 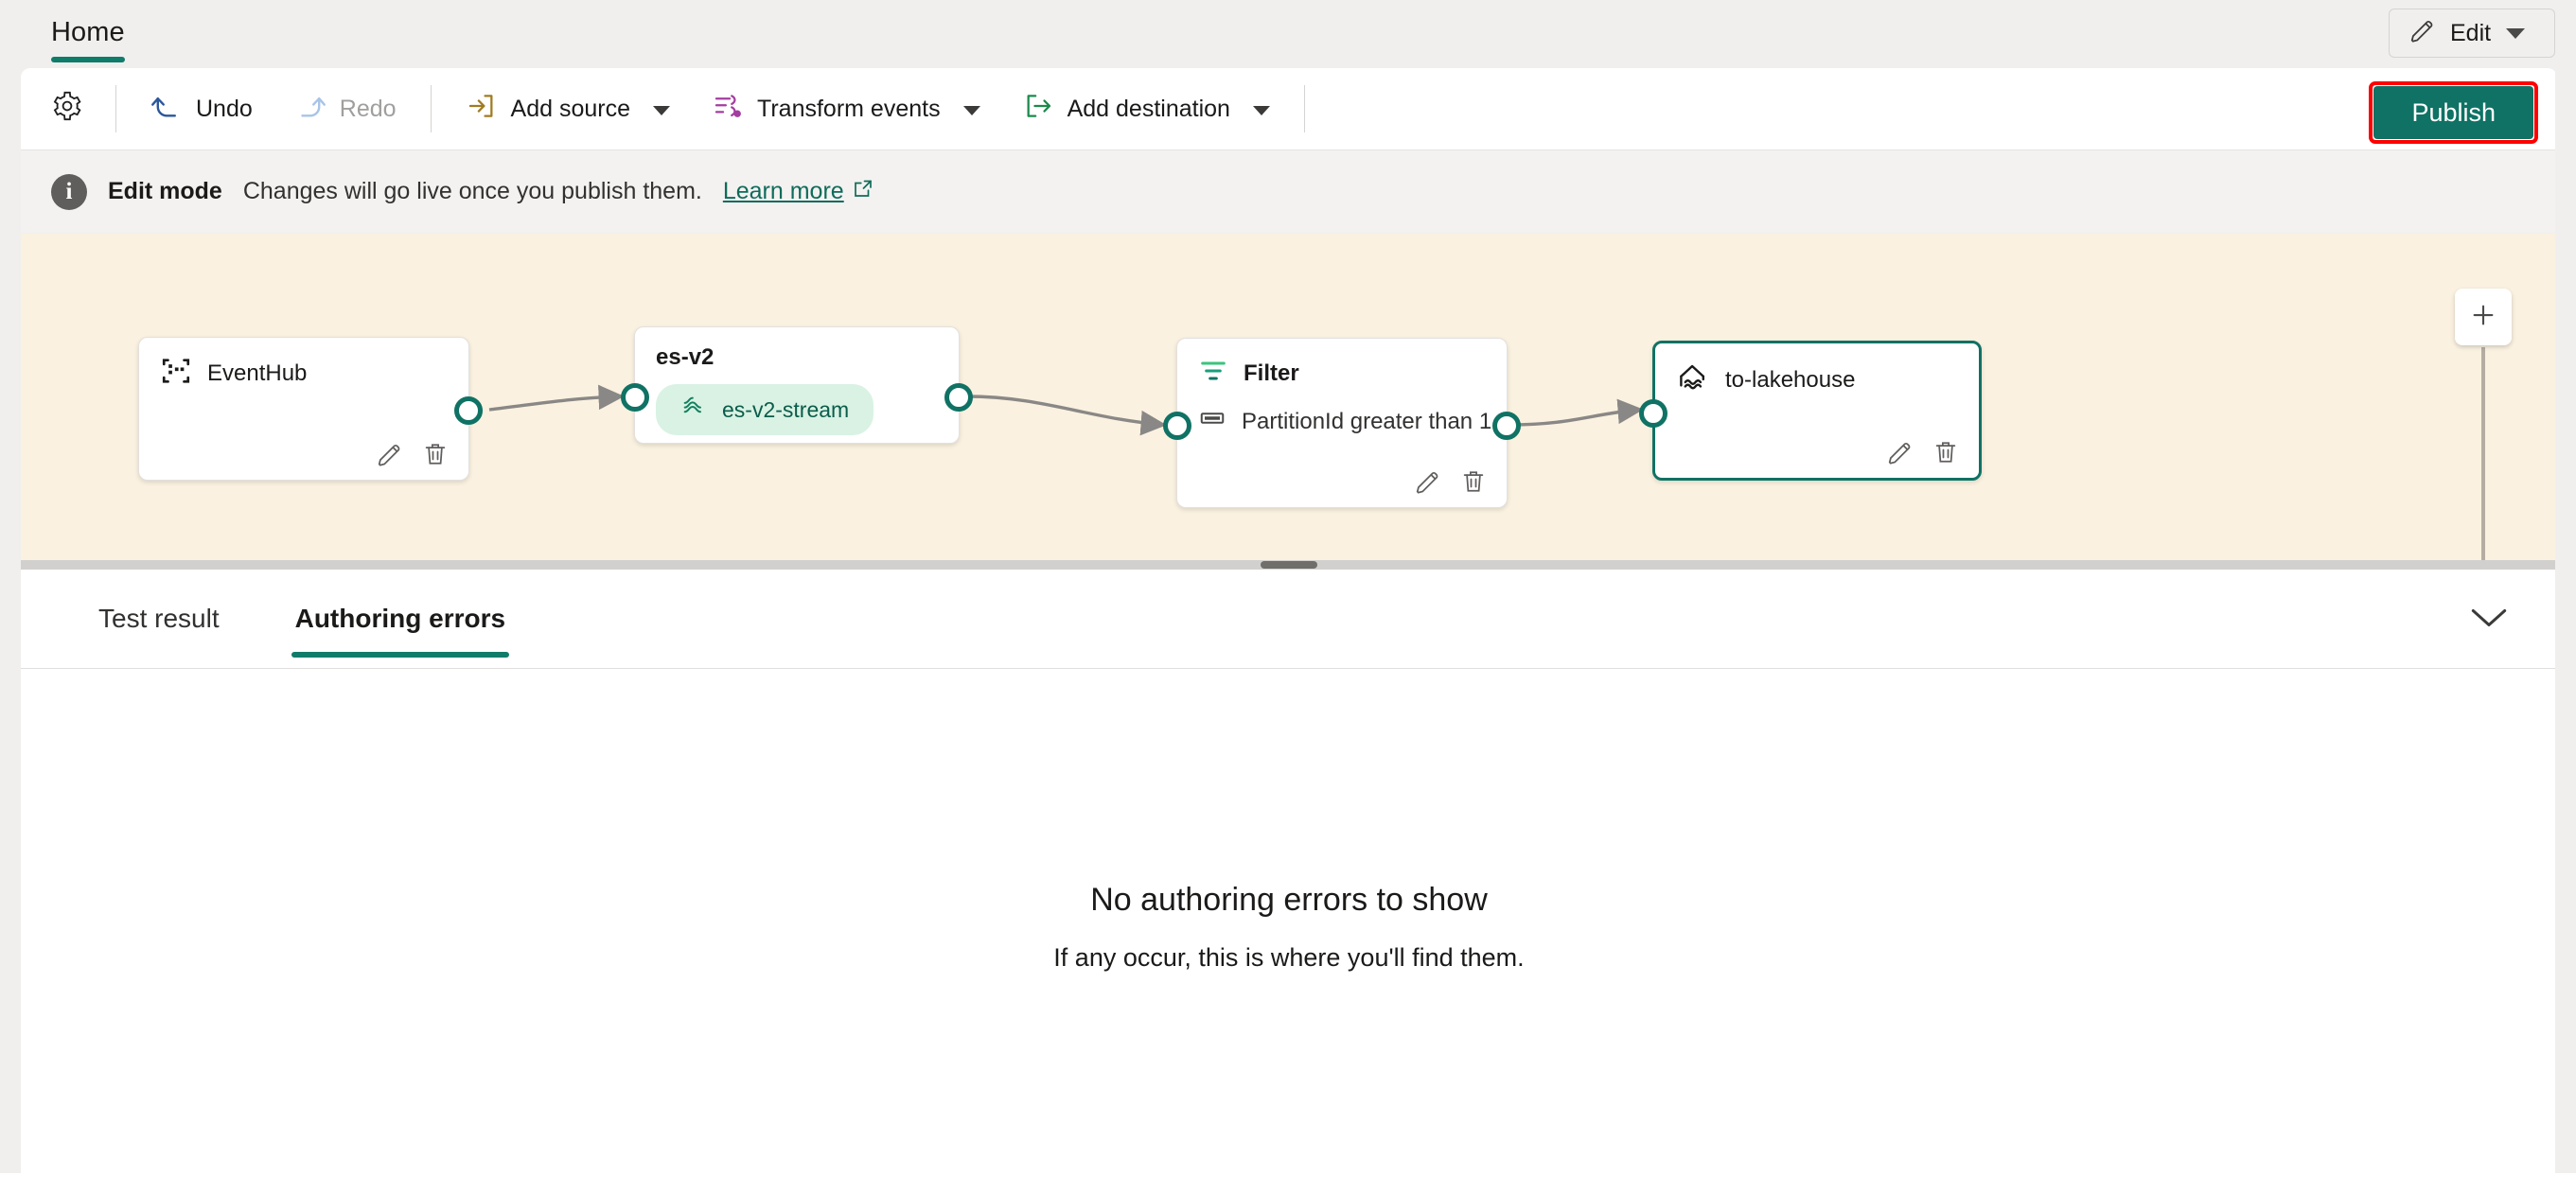 What do you see at coordinates (693, 410) in the screenshot?
I see `stream-icon` at bounding box center [693, 410].